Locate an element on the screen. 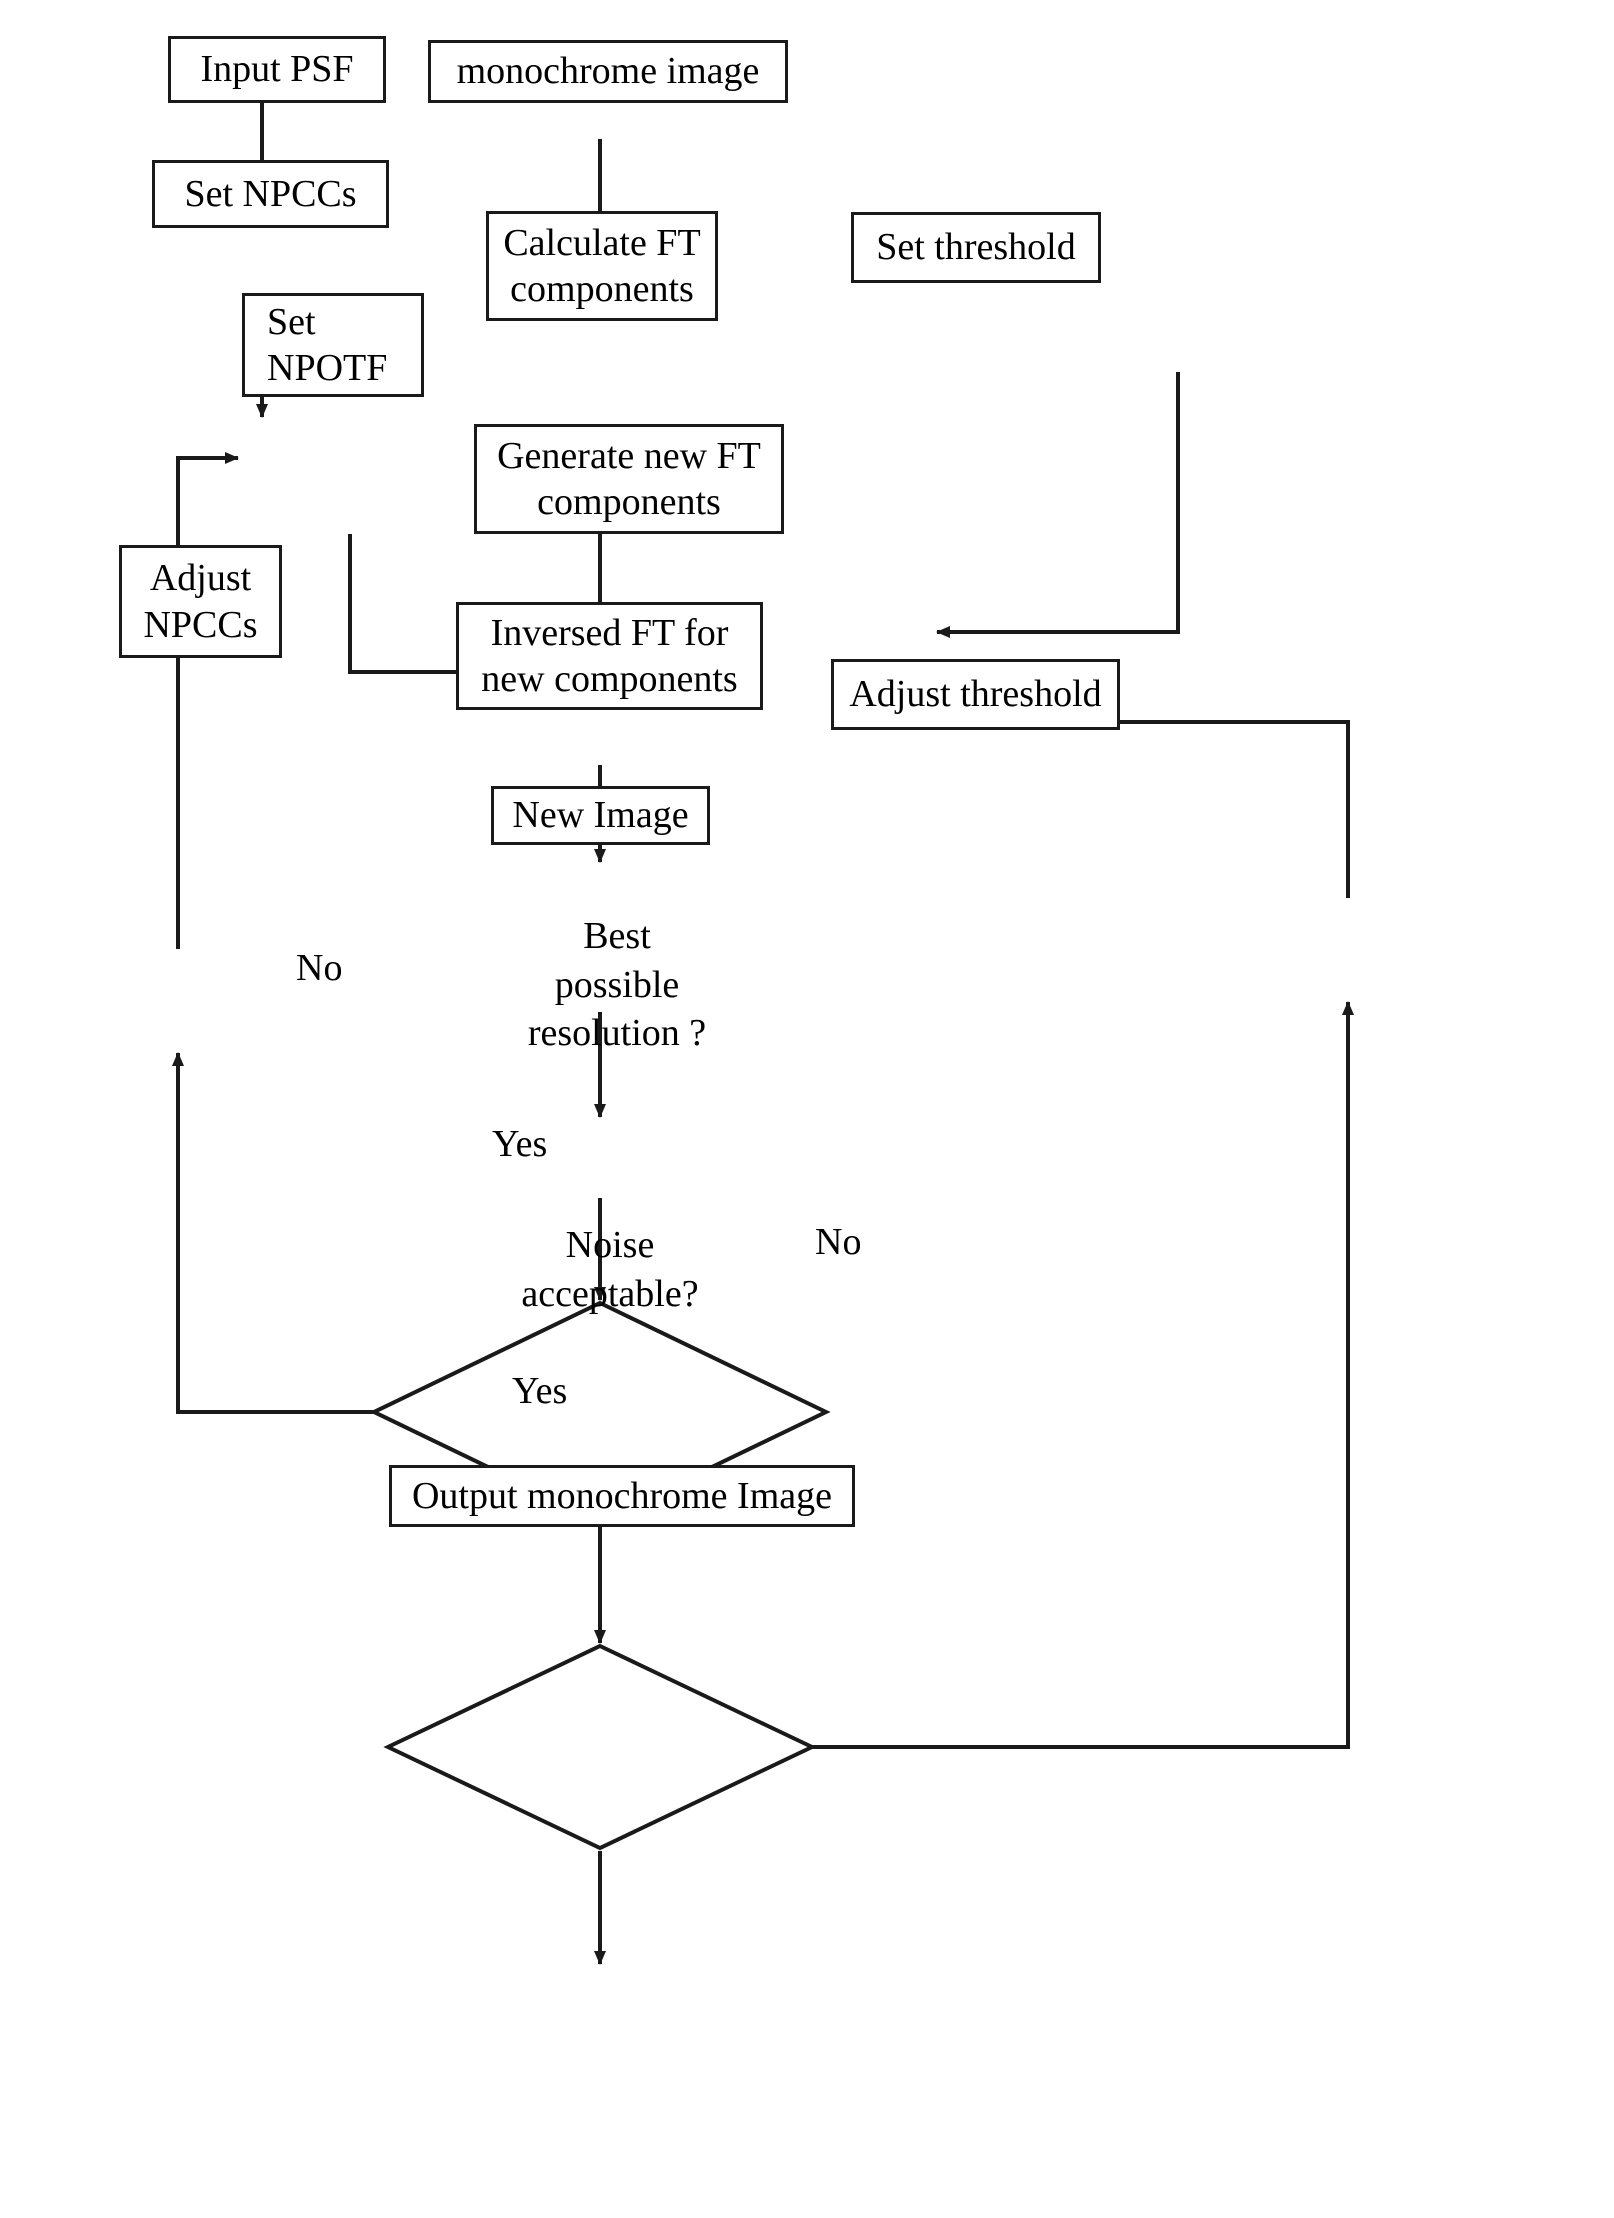 Image resolution: width=1614 pixels, height=2218 pixels. node-monochrome-image-label: monochrome image is located at coordinates (608, 71).